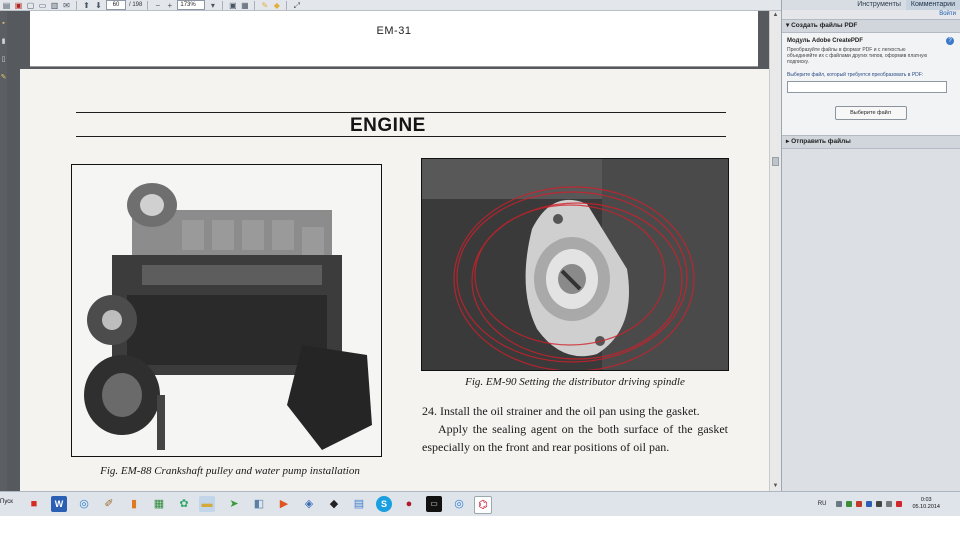  Describe the element at coordinates (284, 504) in the screenshot. I see `media-icon: ▶` at that location.